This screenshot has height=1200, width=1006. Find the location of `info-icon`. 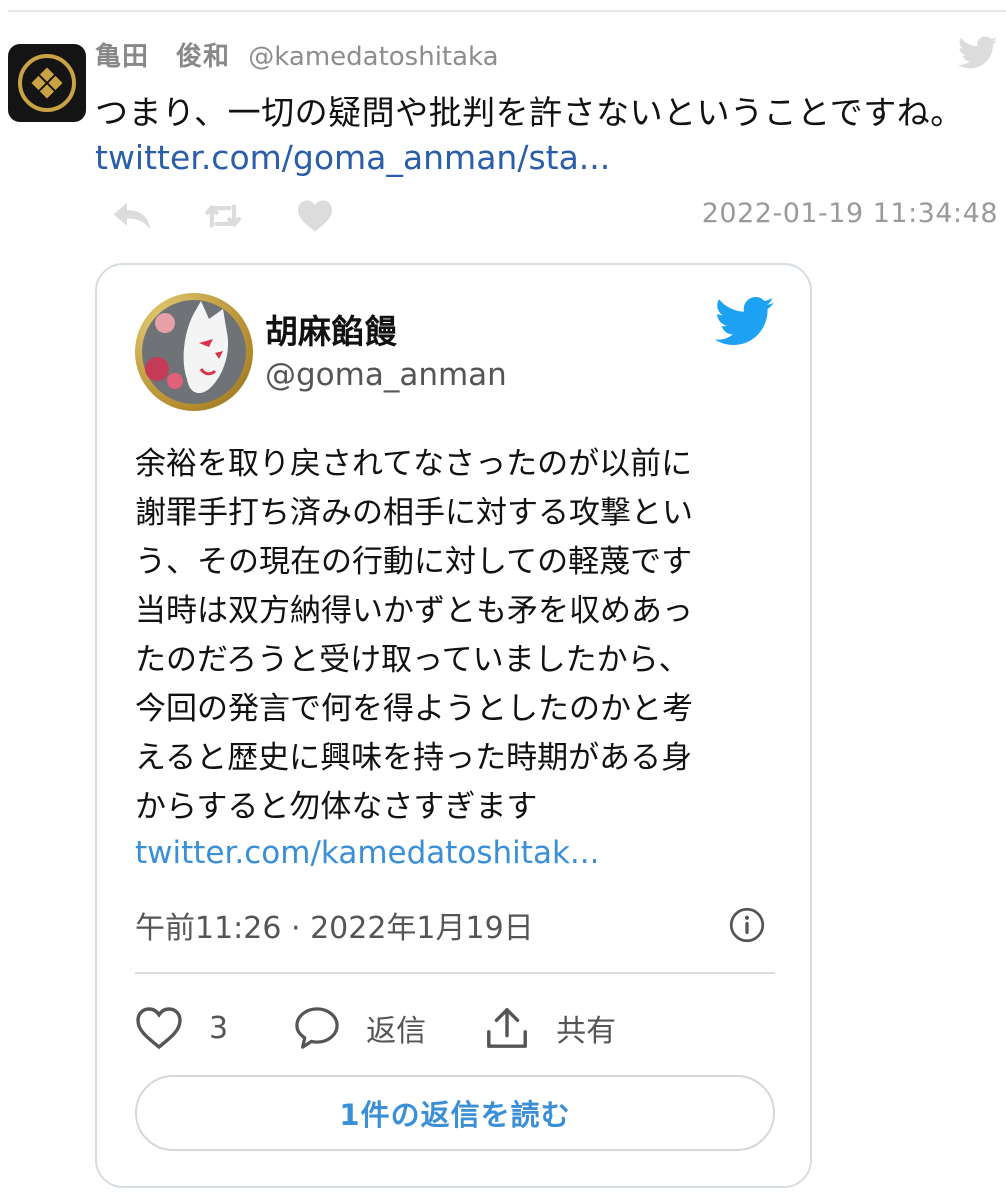

info-icon is located at coordinates (747, 925).